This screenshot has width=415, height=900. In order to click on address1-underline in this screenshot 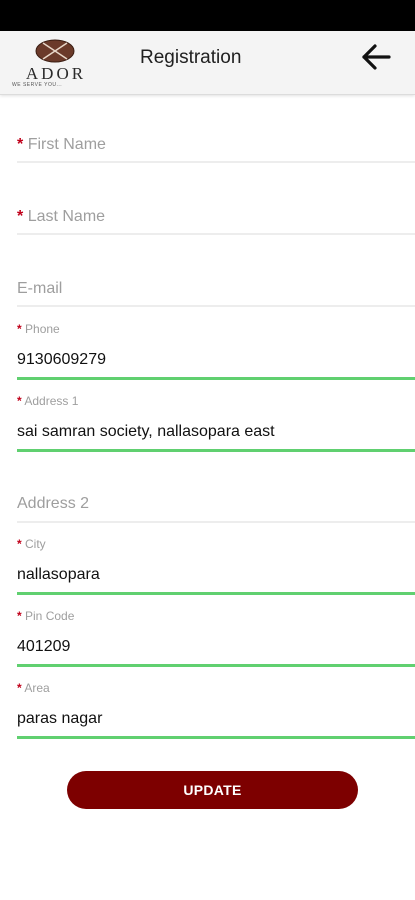, I will do `click(216, 450)`.